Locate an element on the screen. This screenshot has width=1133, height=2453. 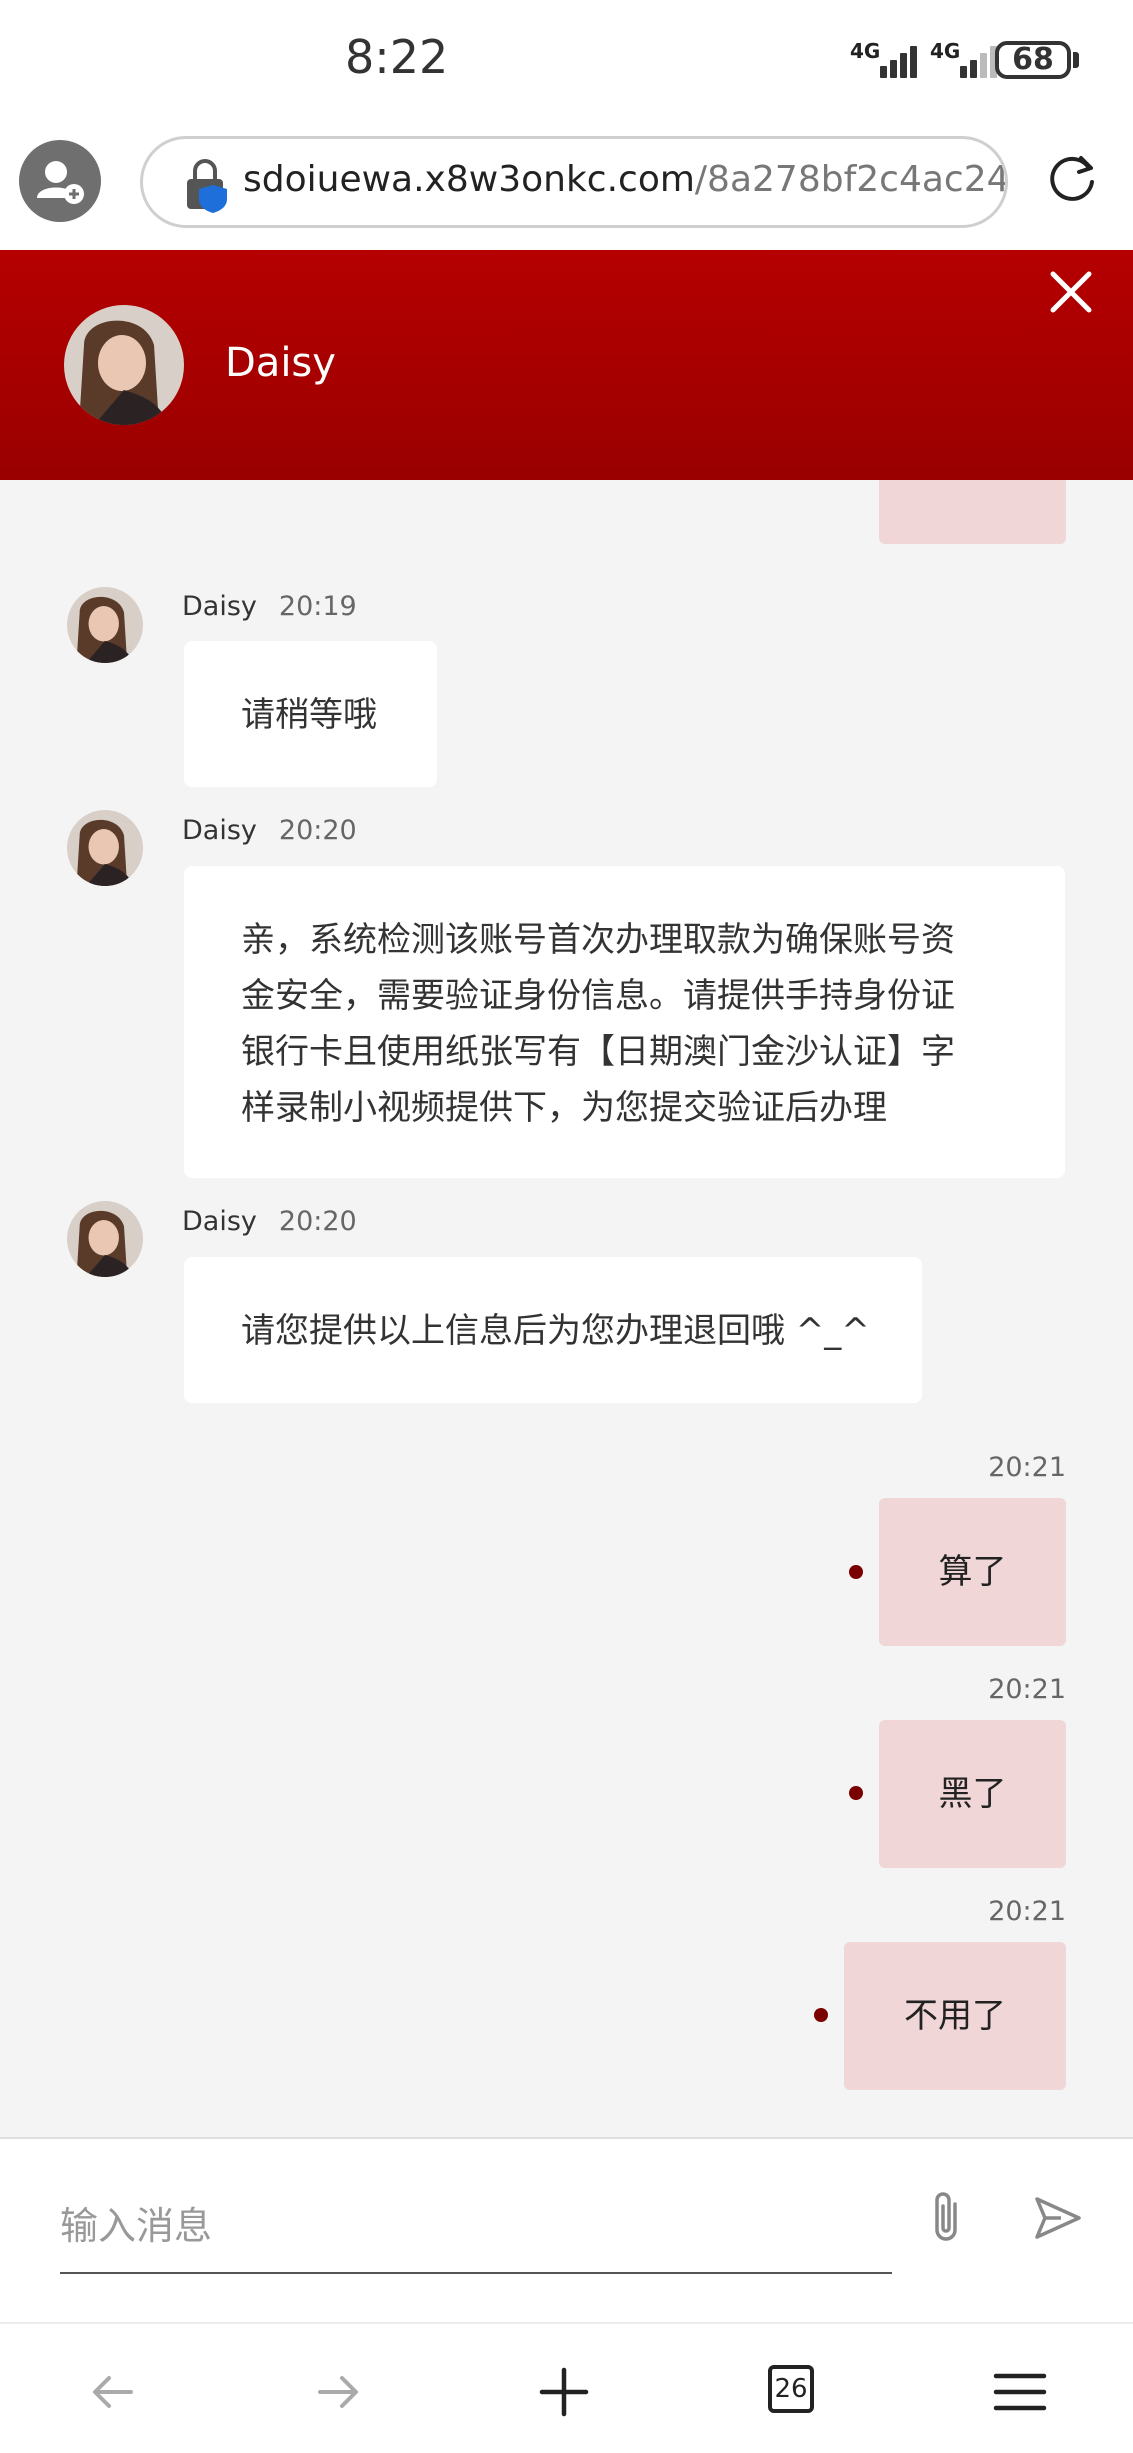
message-text: 算了 is located at coordinates (972, 1572).